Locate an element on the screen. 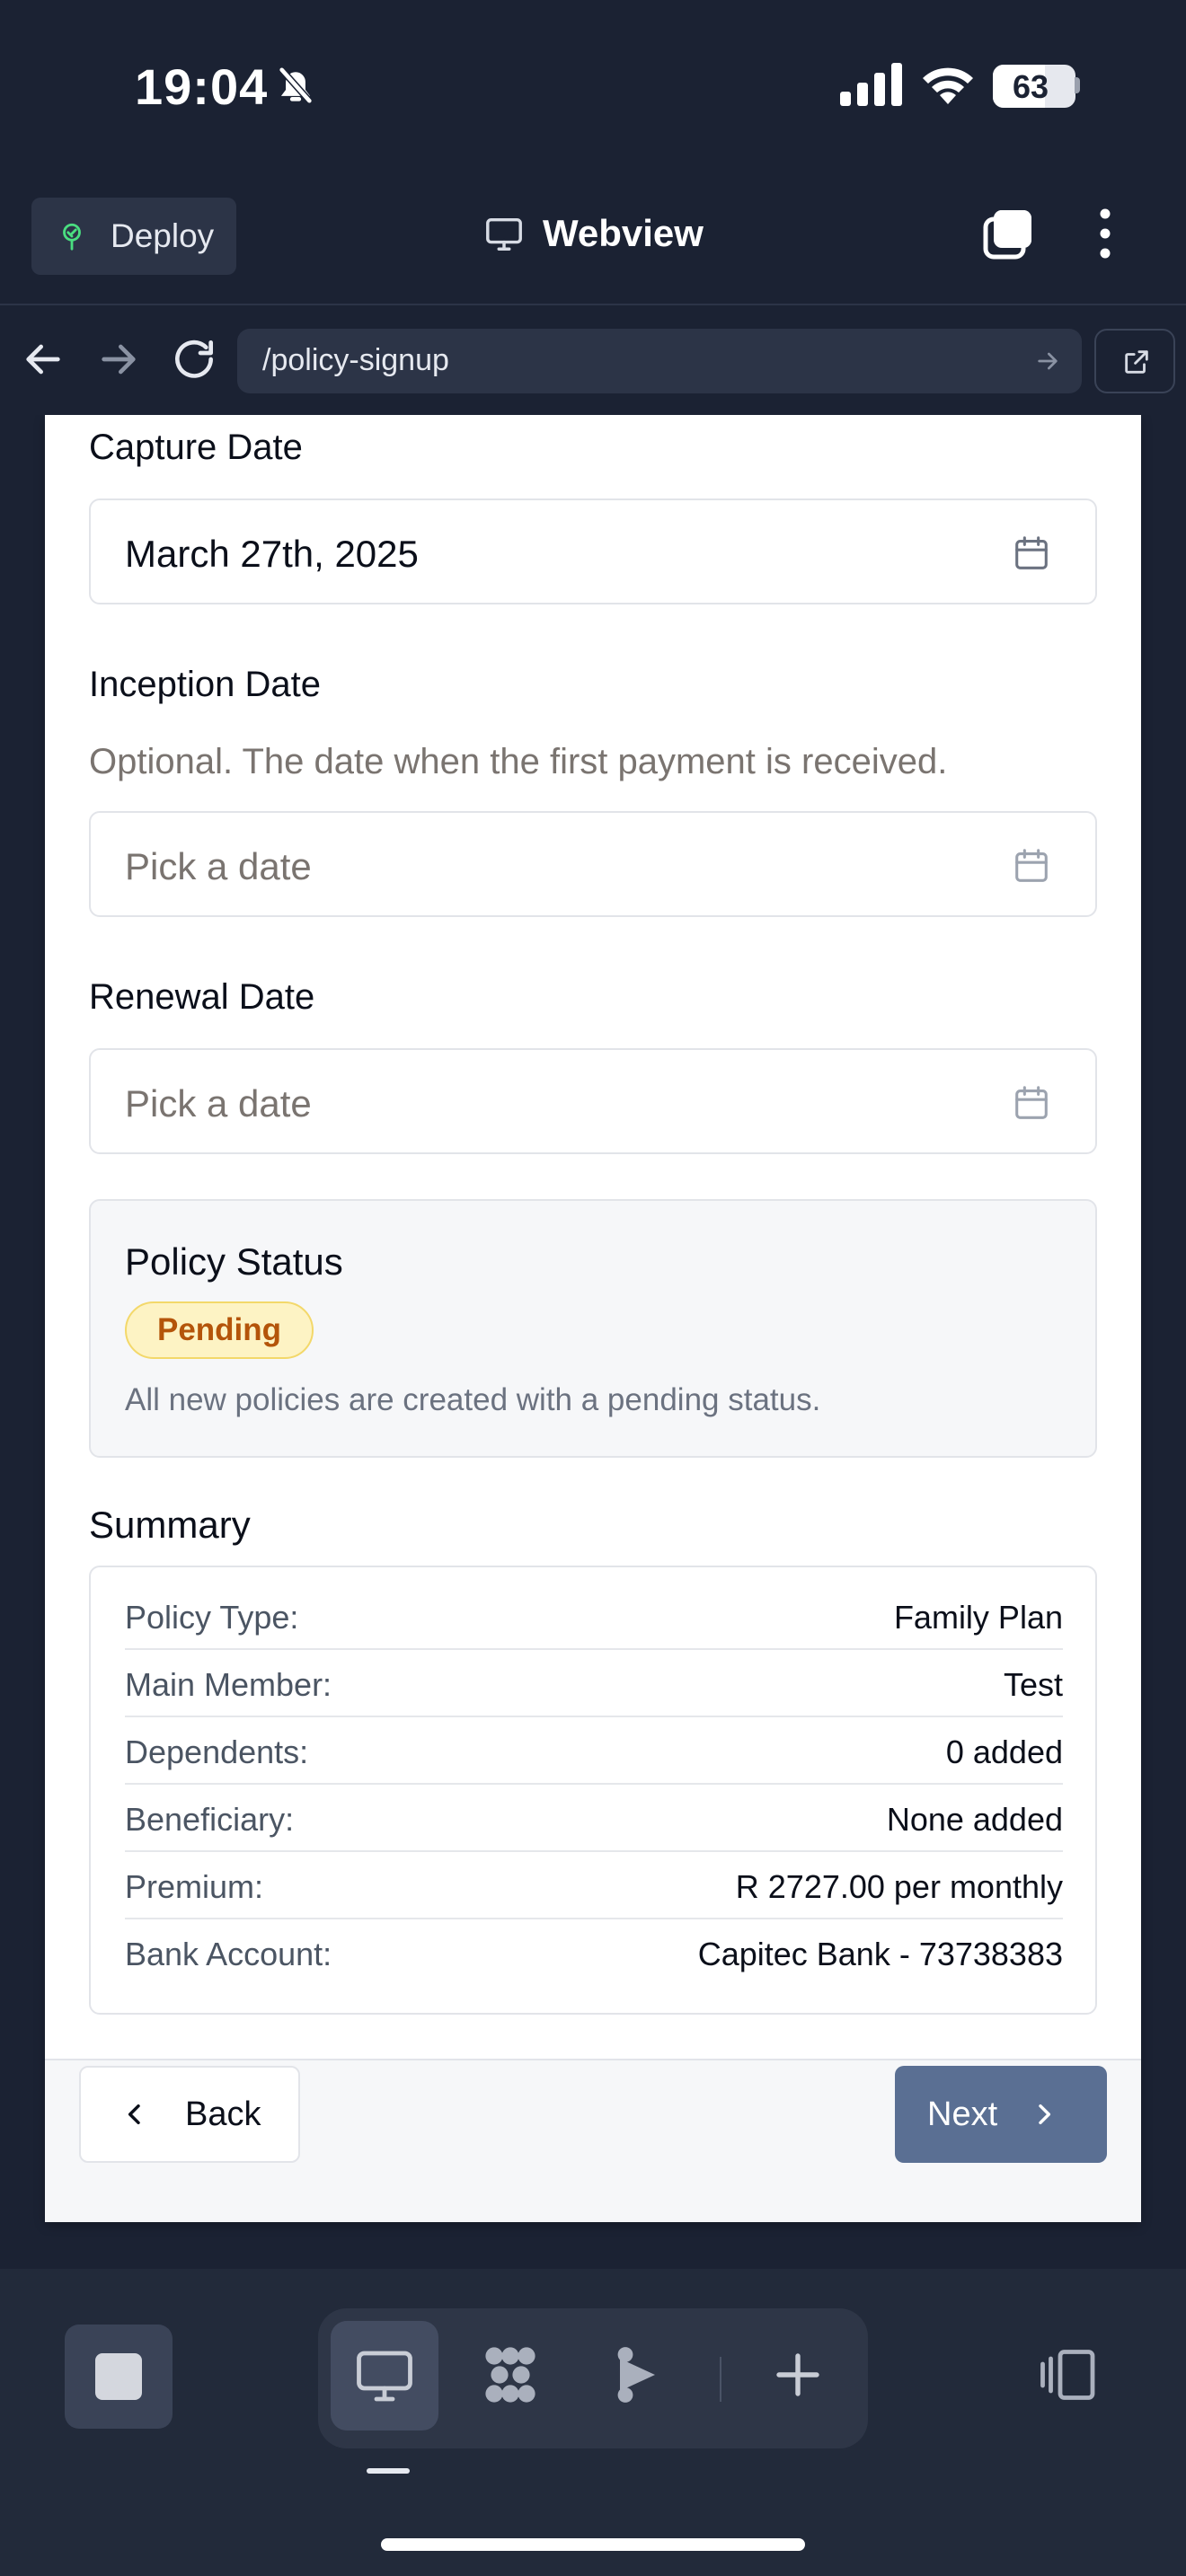  inception-date-label: Inception Date is located at coordinates (205, 684).